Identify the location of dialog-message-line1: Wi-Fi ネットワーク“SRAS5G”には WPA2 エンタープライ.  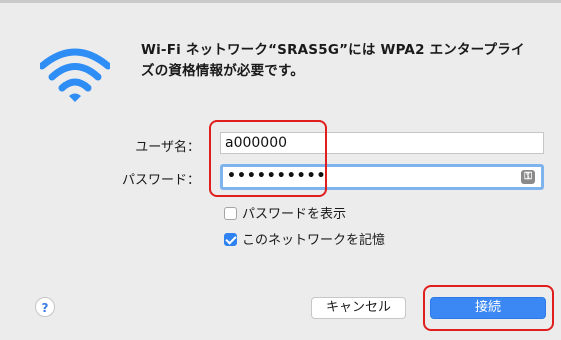
(333, 50).